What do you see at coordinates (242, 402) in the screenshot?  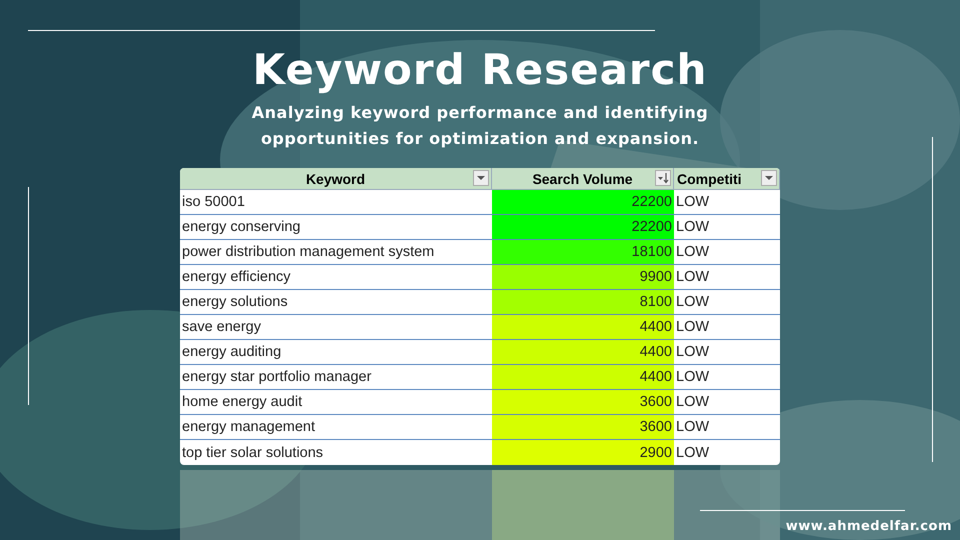 I see `table-cell-text: home energy audit` at bounding box center [242, 402].